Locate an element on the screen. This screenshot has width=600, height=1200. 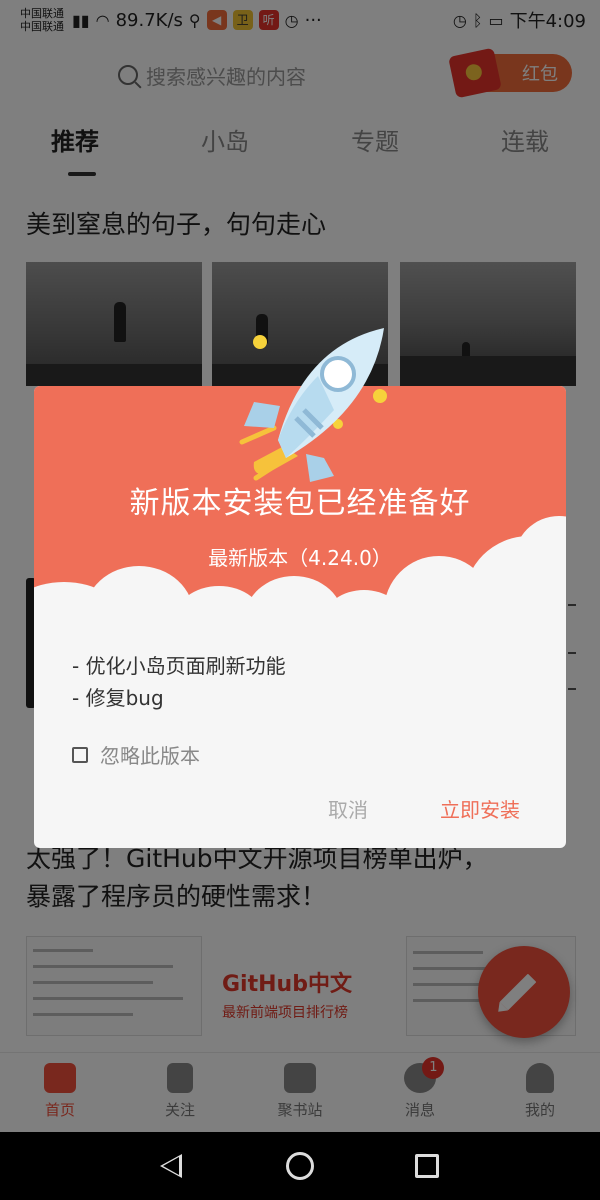
changelog-item: - 优化小岛页面刷新功能 is located at coordinates (179, 666).